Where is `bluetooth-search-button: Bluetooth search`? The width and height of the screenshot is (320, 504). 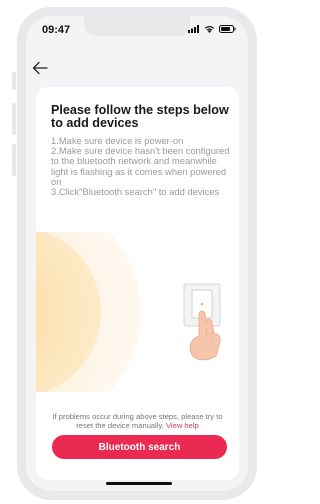
bluetooth-search-button: Bluetooth search is located at coordinates (139, 447).